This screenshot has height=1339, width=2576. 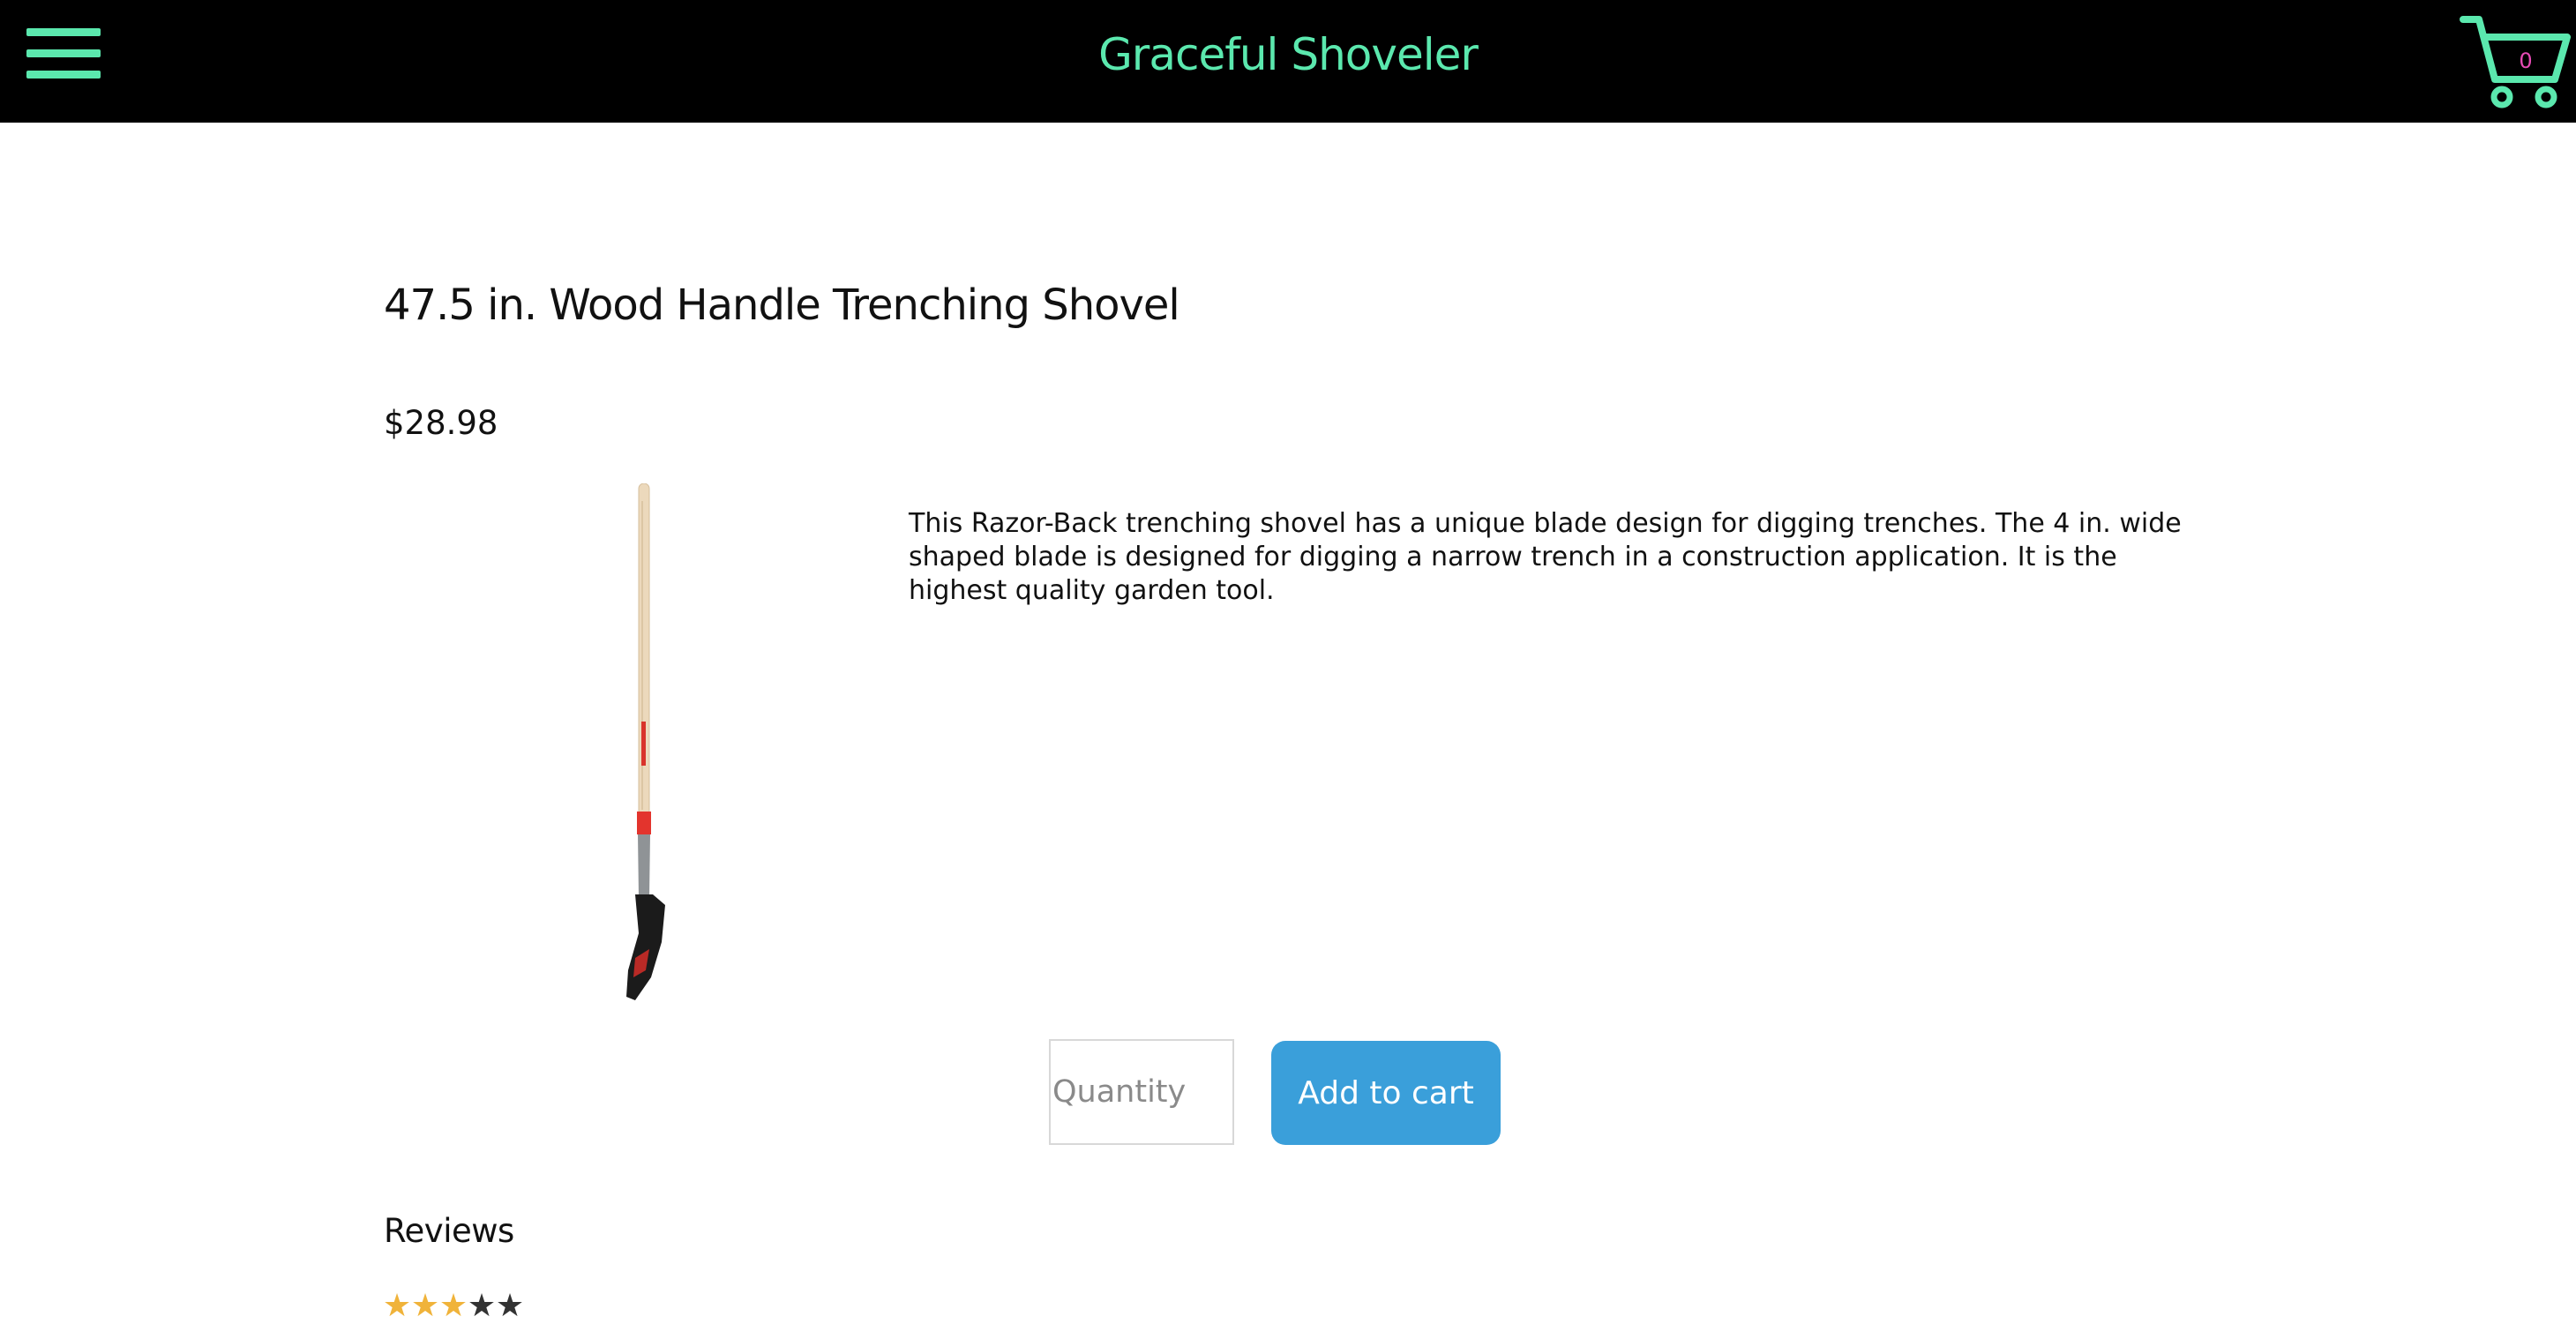 What do you see at coordinates (2516, 61) in the screenshot?
I see `cart-button: 0` at bounding box center [2516, 61].